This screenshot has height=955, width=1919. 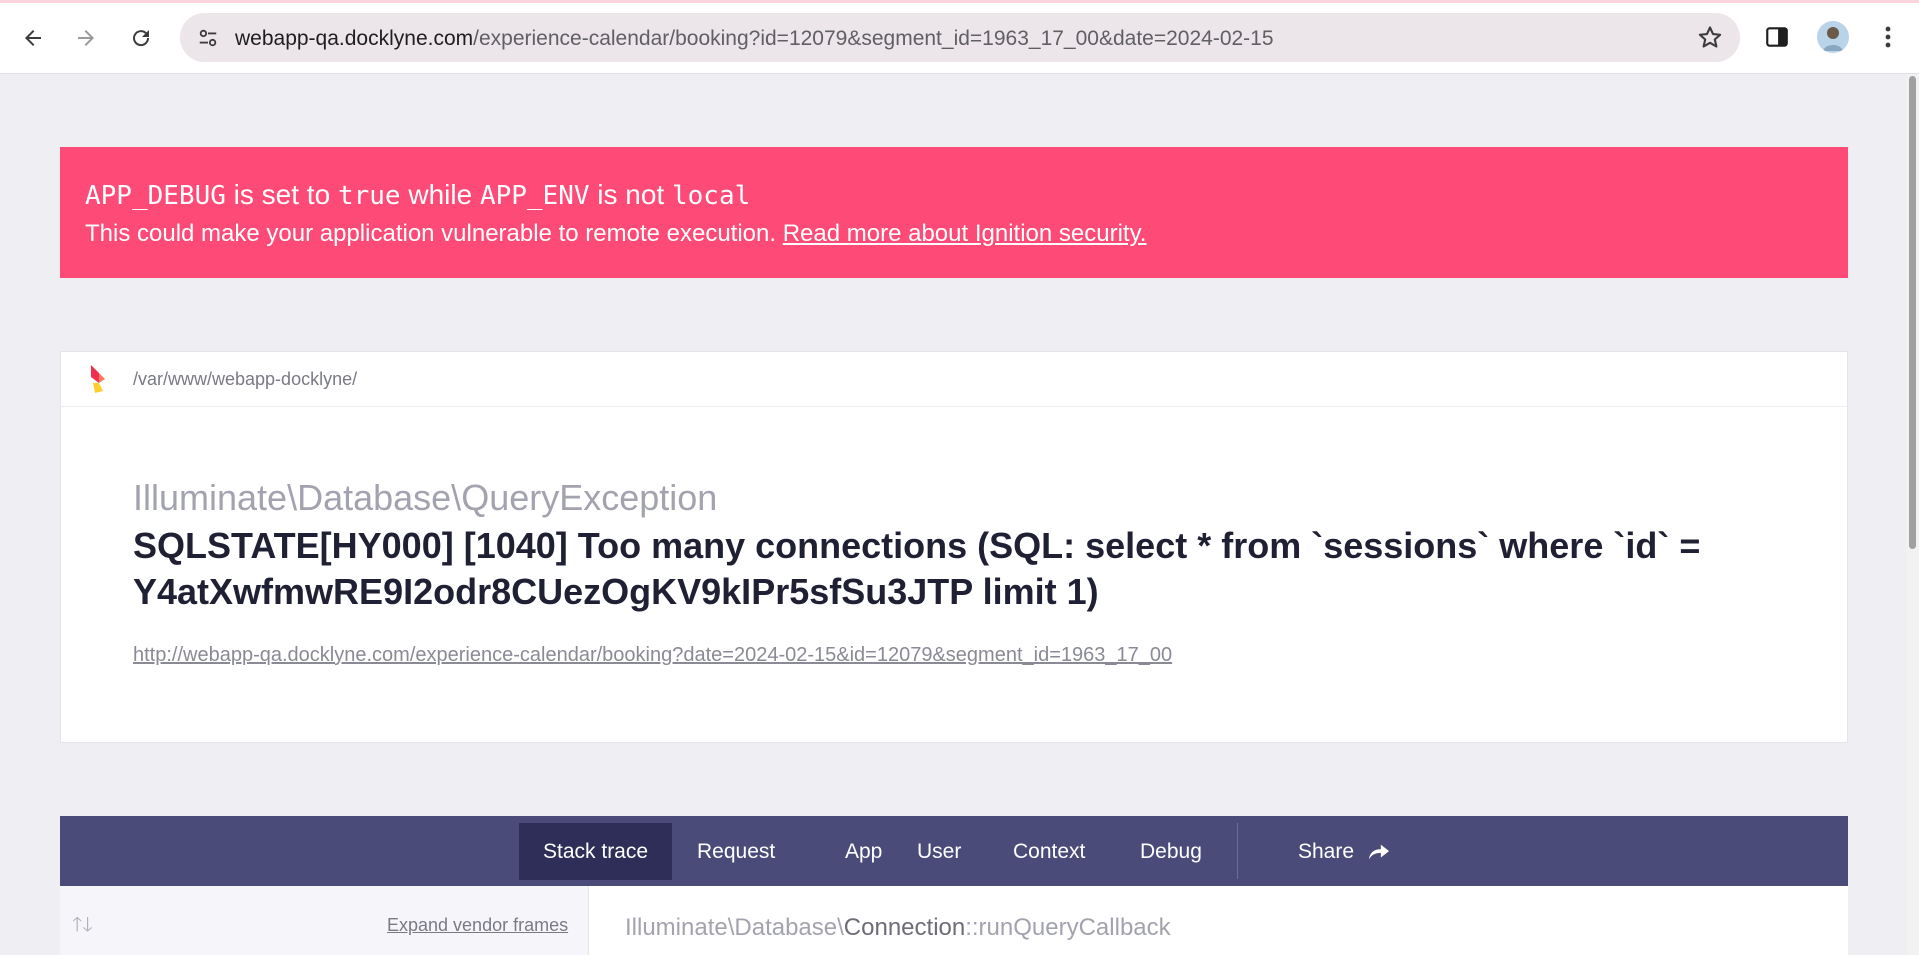 What do you see at coordinates (596, 851) in the screenshot?
I see `tab-stack-trace: Stack trace` at bounding box center [596, 851].